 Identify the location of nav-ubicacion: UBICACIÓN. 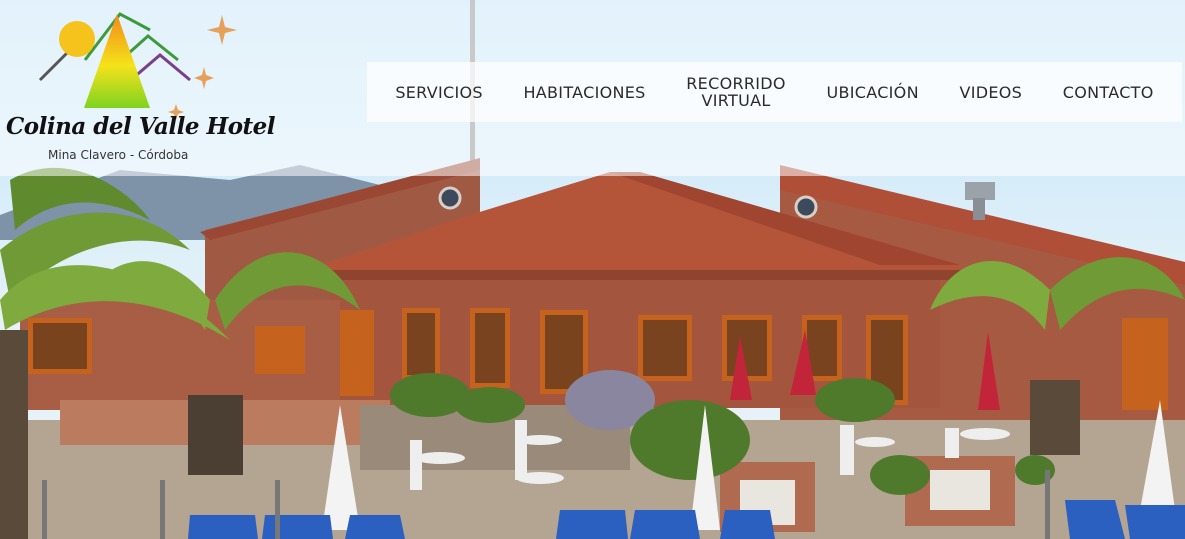
(872, 92).